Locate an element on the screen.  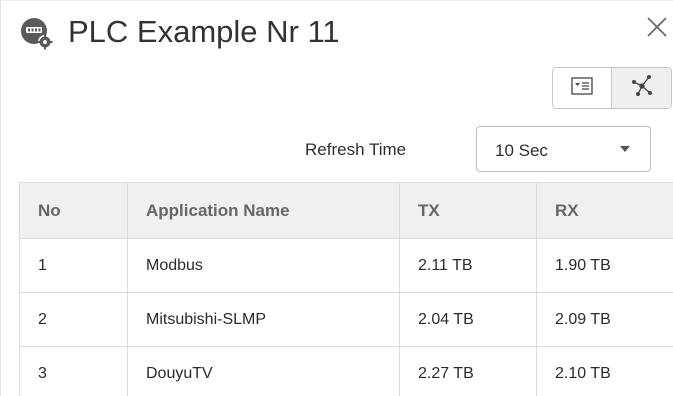
table-row: 2 Mitsubishi-SLMP 2.04 TB 2.09 TB is located at coordinates (346, 319).